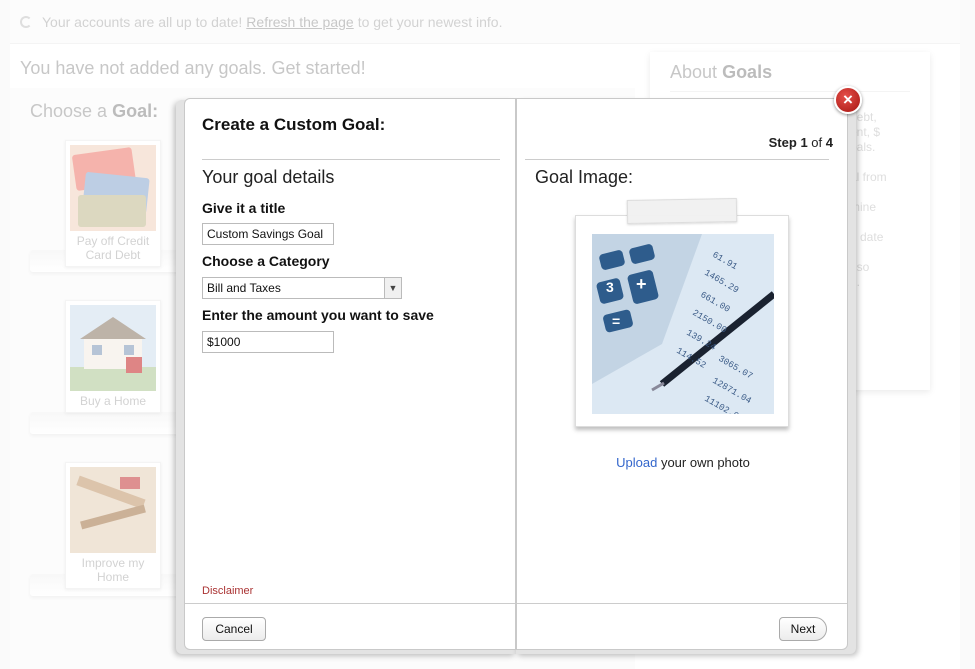 The width and height of the screenshot is (975, 669). Describe the element at coordinates (610, 287) in the screenshot. I see `svg-text: 3` at that location.